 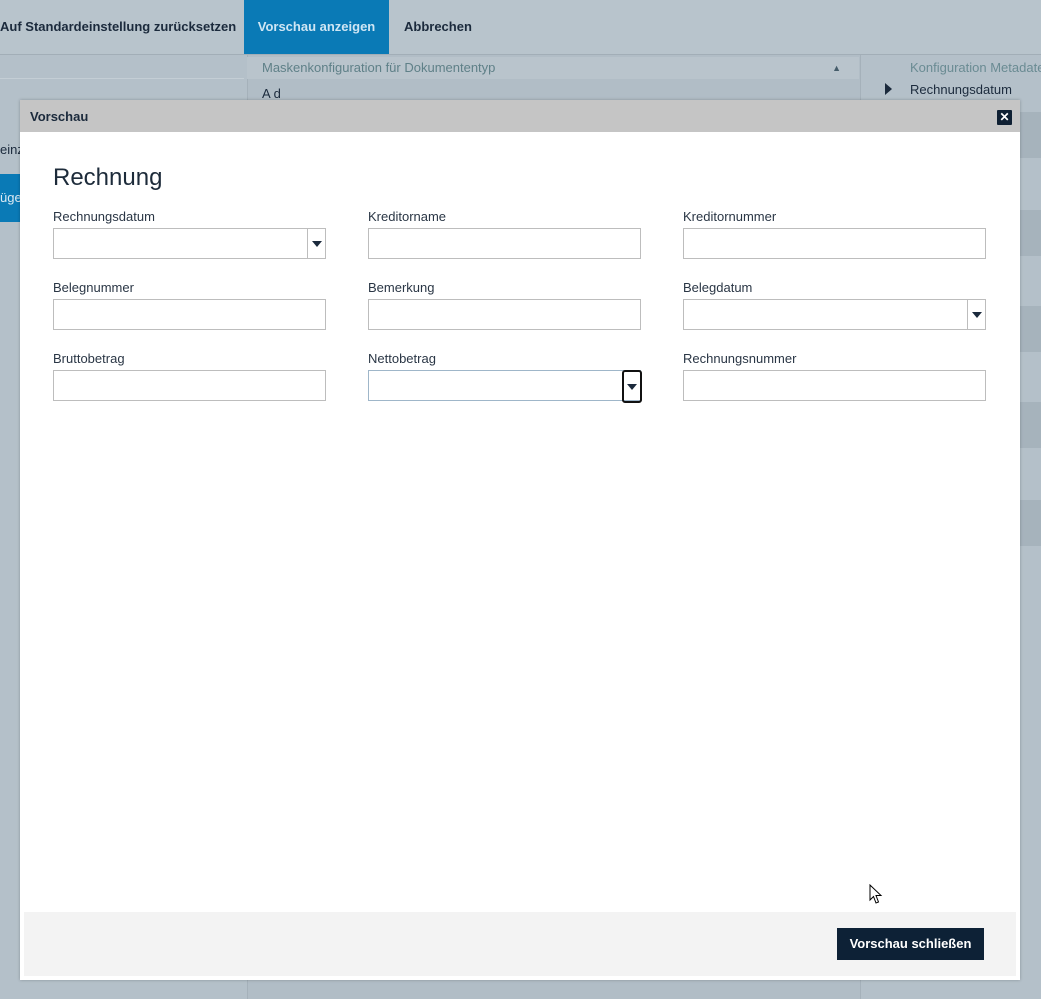 What do you see at coordinates (104, 216) in the screenshot?
I see `field-label-rechnungsdatum: Rechnungsdatum` at bounding box center [104, 216].